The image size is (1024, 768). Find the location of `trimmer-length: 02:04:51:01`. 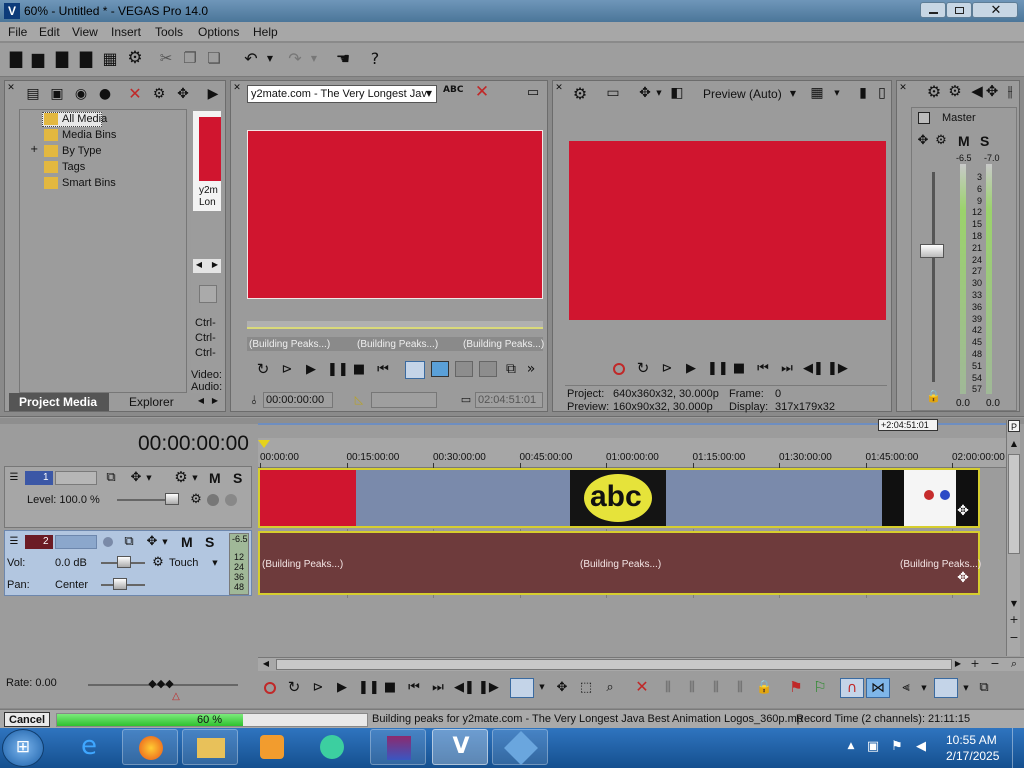

trimmer-length: 02:04:51:01 is located at coordinates (509, 400).